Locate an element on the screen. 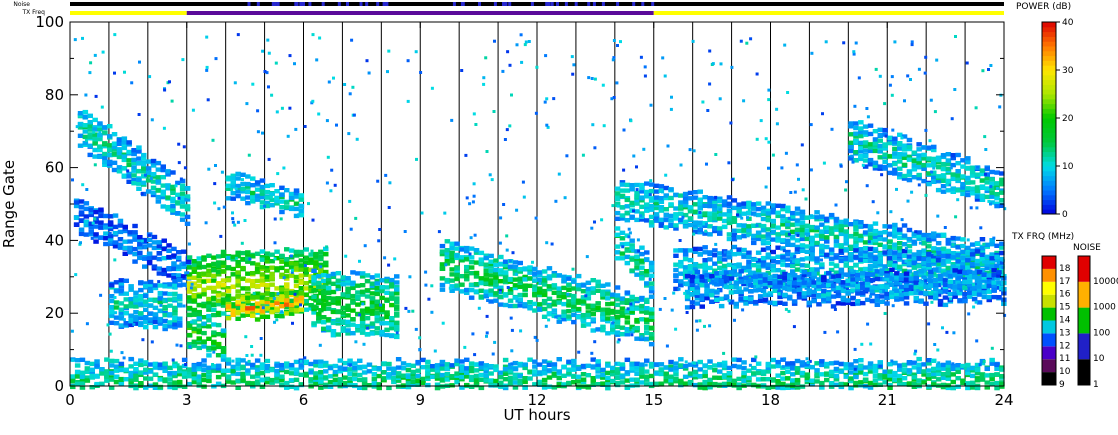 The image size is (1118, 435). noise-speck is located at coordinates (503, 4).